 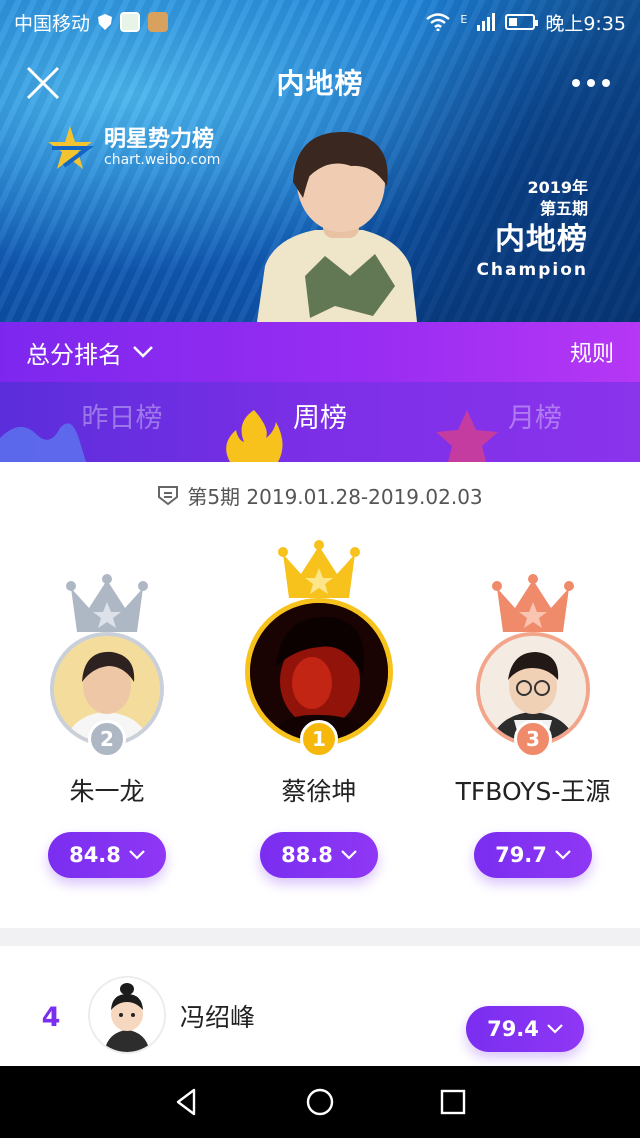 What do you see at coordinates (307, 855) in the screenshot?
I see `score-value: 88.8` at bounding box center [307, 855].